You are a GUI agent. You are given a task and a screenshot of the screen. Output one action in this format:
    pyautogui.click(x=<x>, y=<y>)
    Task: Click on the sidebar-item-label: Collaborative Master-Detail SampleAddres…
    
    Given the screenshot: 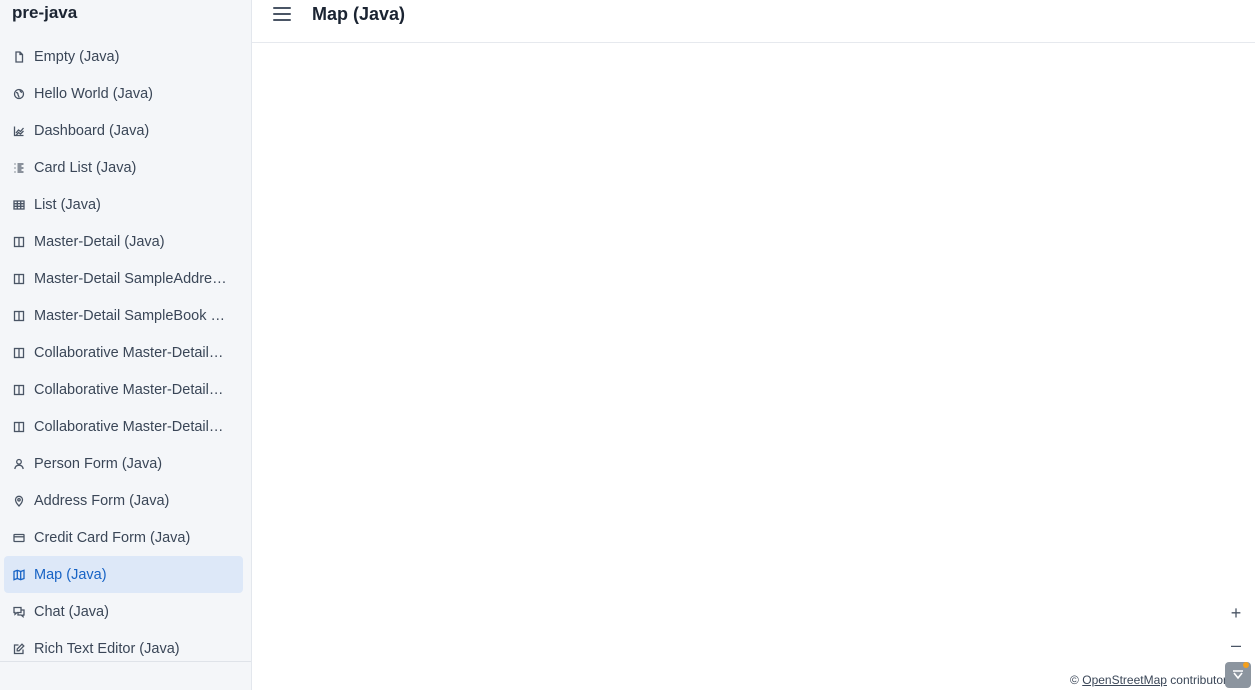 What is the action you would take?
    pyautogui.click(x=130, y=389)
    